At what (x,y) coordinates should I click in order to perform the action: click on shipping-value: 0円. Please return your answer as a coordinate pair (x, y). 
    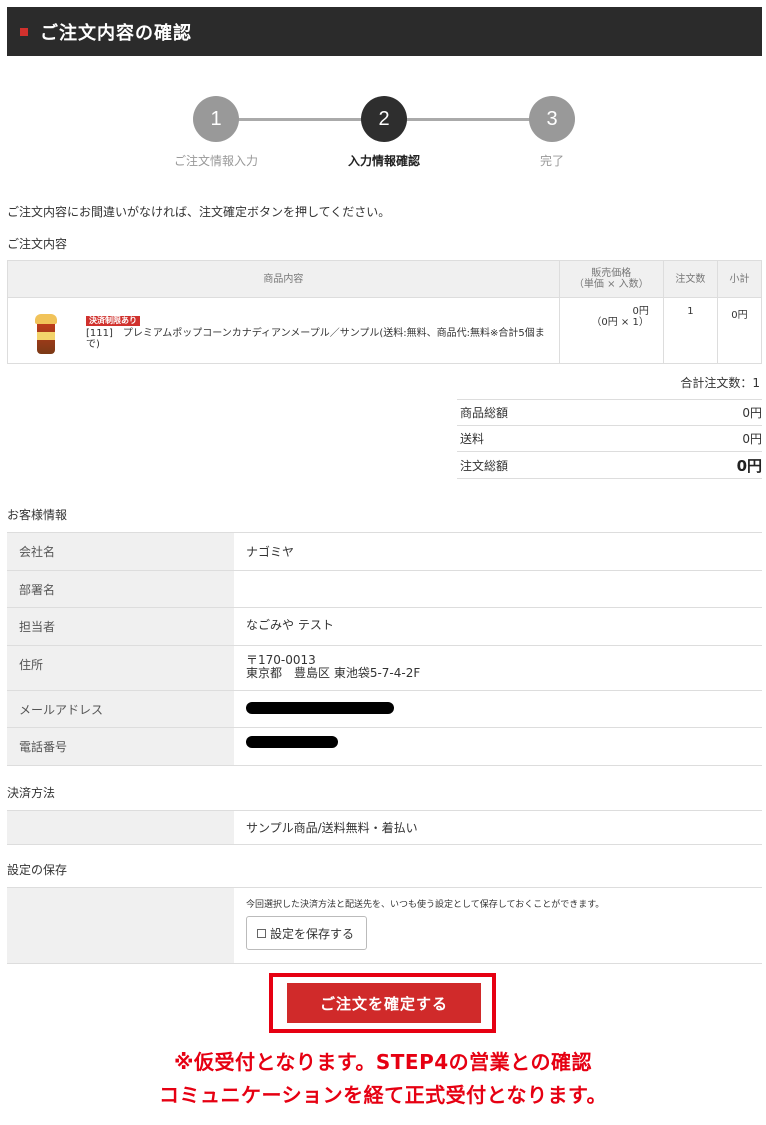
    Looking at the image, I should click on (752, 439).